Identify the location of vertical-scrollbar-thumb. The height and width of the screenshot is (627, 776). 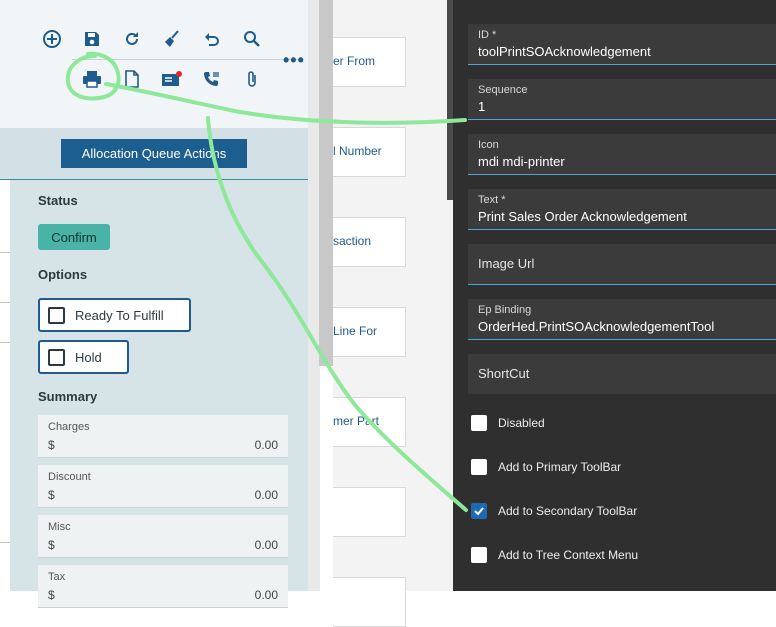
(326, 183).